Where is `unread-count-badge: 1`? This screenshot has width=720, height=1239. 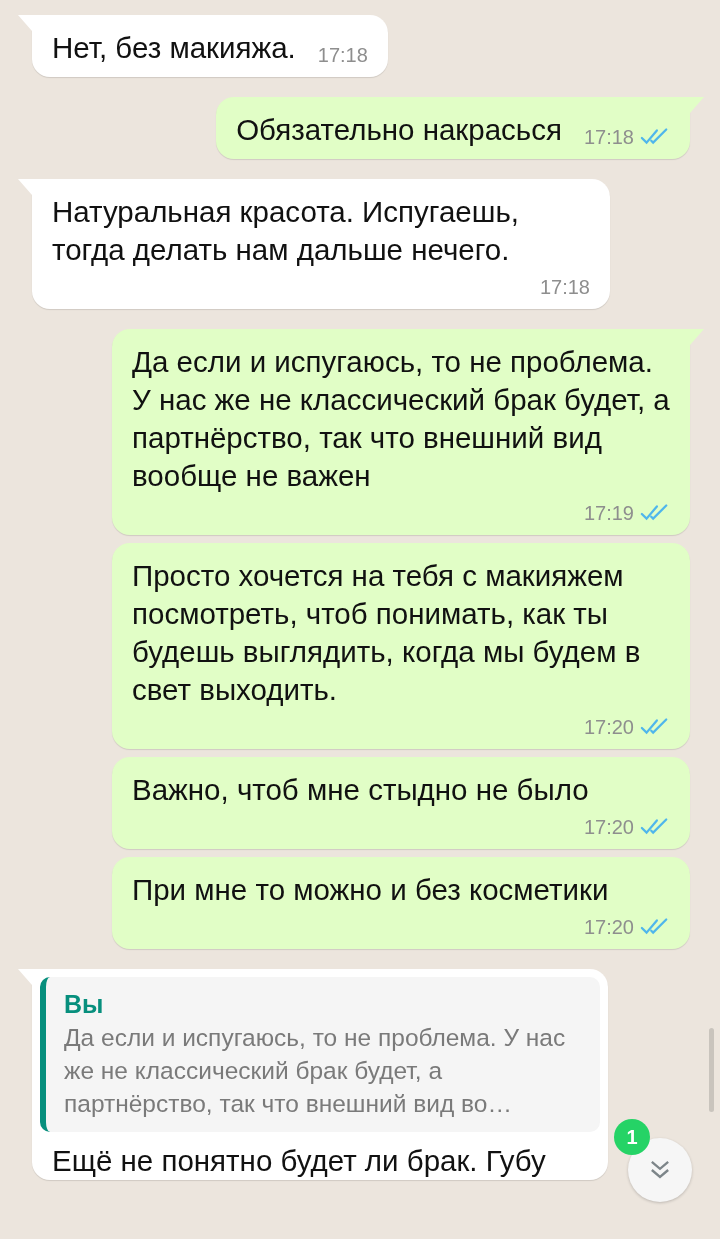 unread-count-badge: 1 is located at coordinates (632, 1137).